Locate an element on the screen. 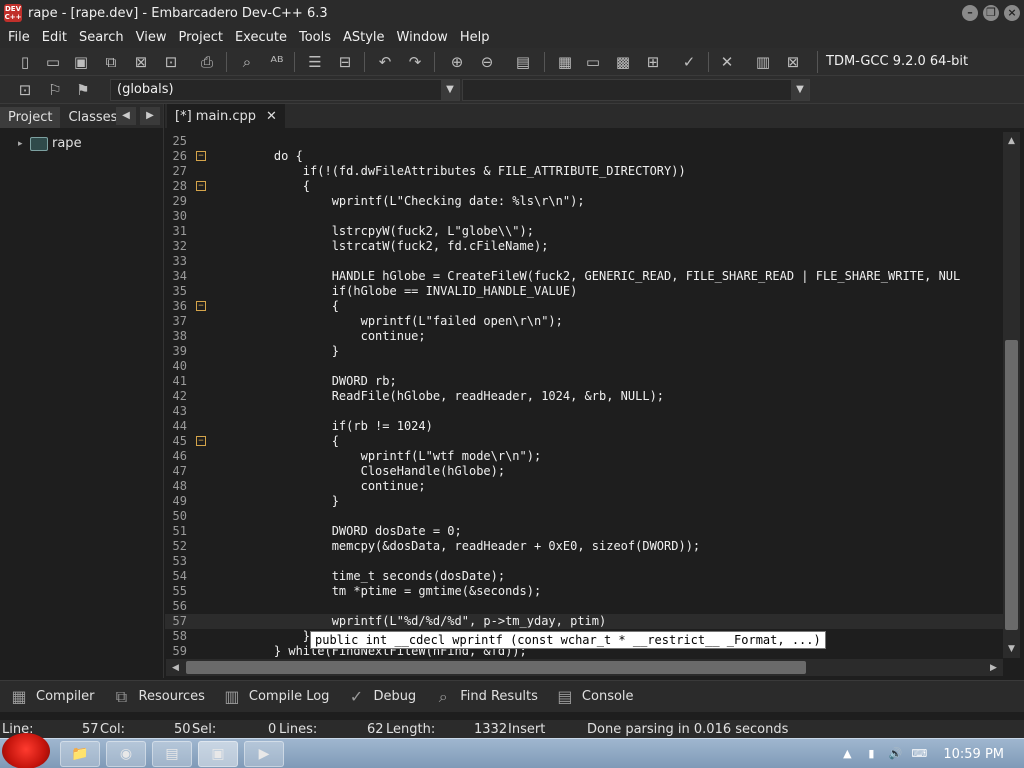 The image size is (1024, 768). replace-icon: ᴬᴮ is located at coordinates (277, 62).